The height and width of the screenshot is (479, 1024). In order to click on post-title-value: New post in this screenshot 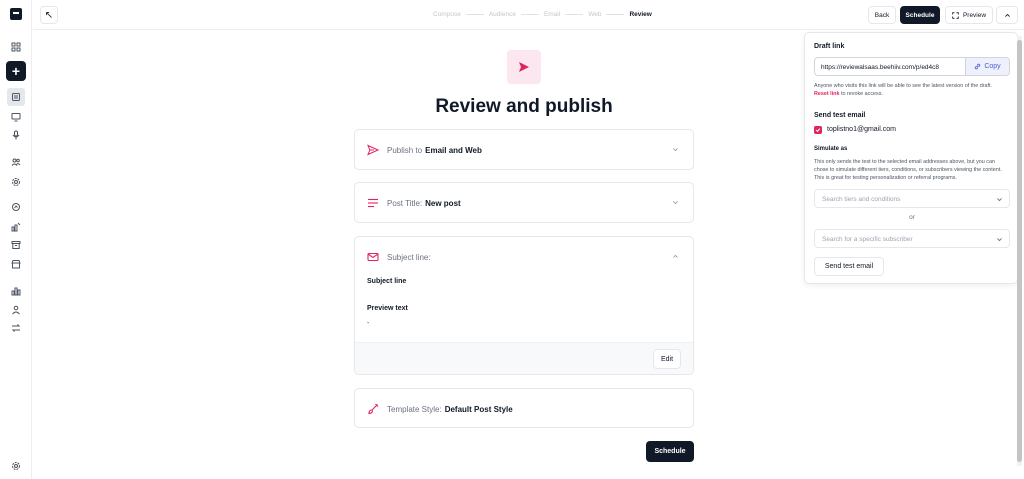, I will do `click(443, 203)`.